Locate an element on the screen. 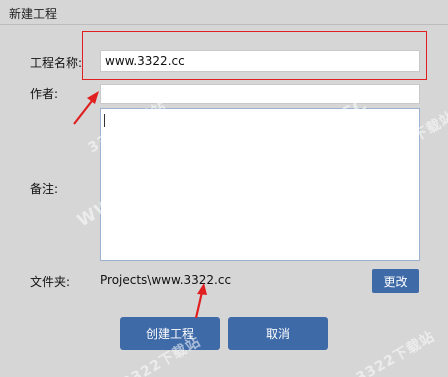  cancel-button: 取消 is located at coordinates (278, 333).